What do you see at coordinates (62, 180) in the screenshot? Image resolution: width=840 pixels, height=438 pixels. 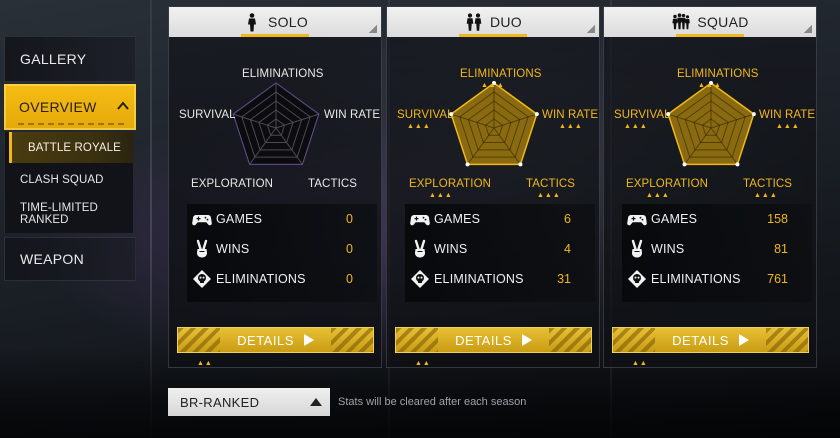 I see `submenu-item-label: CLASH SQUAD` at bounding box center [62, 180].